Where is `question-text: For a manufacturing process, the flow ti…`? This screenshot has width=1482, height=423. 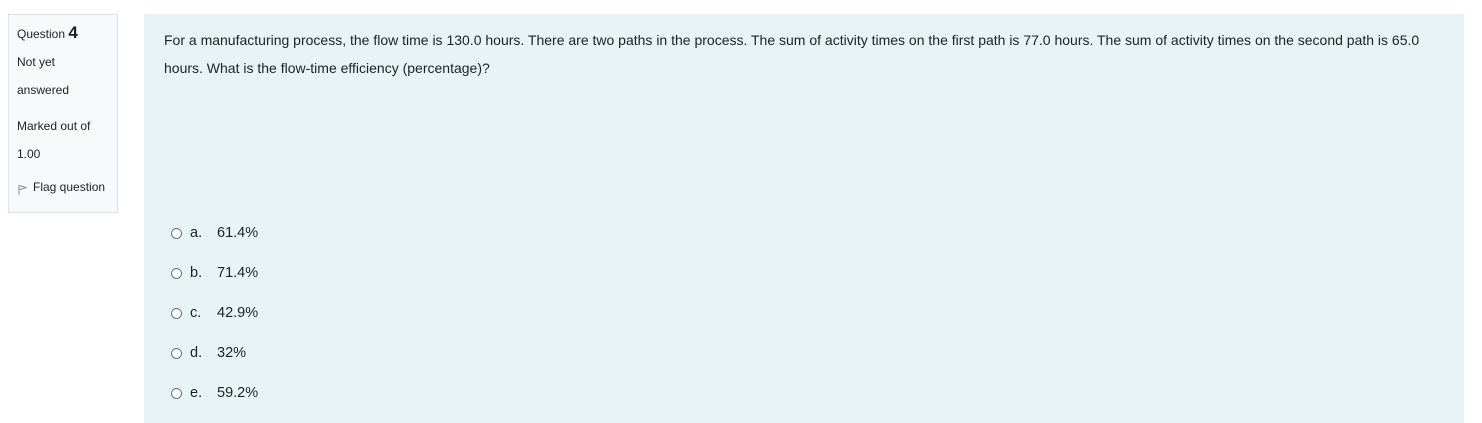
question-text: For a manufacturing process, the flow ti… is located at coordinates (792, 54).